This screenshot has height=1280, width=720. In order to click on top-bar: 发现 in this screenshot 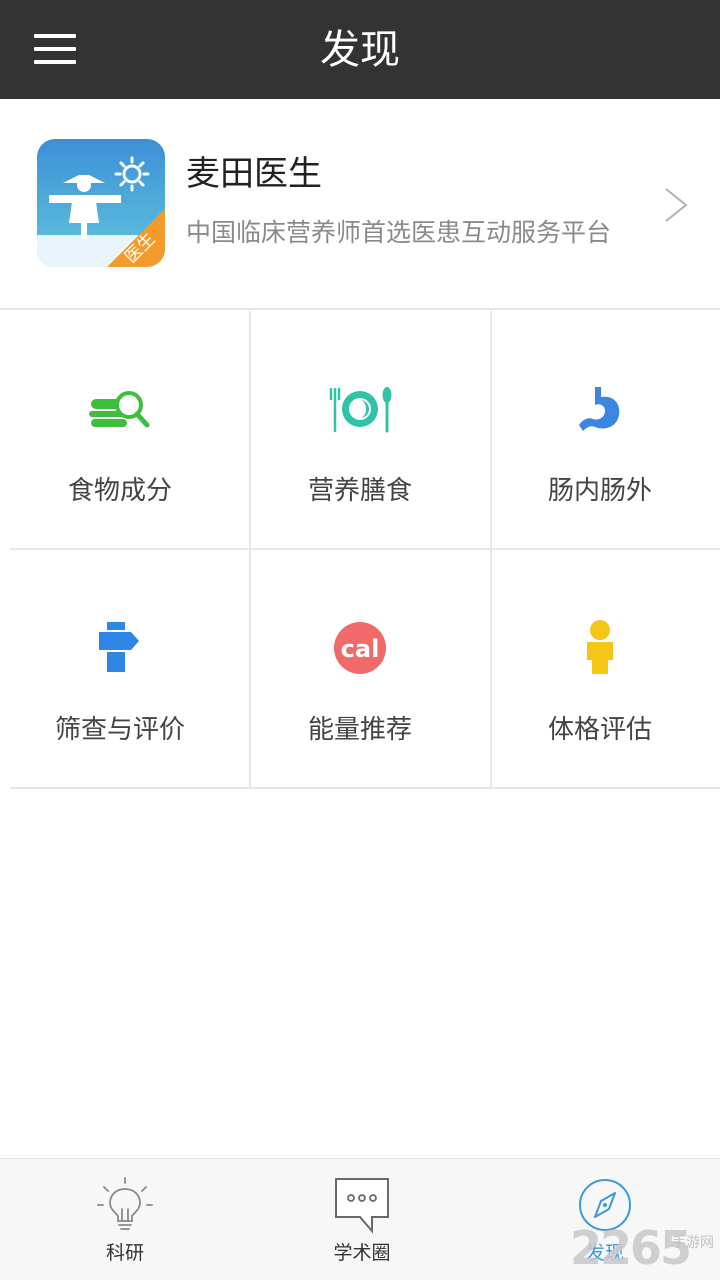, I will do `click(360, 49)`.